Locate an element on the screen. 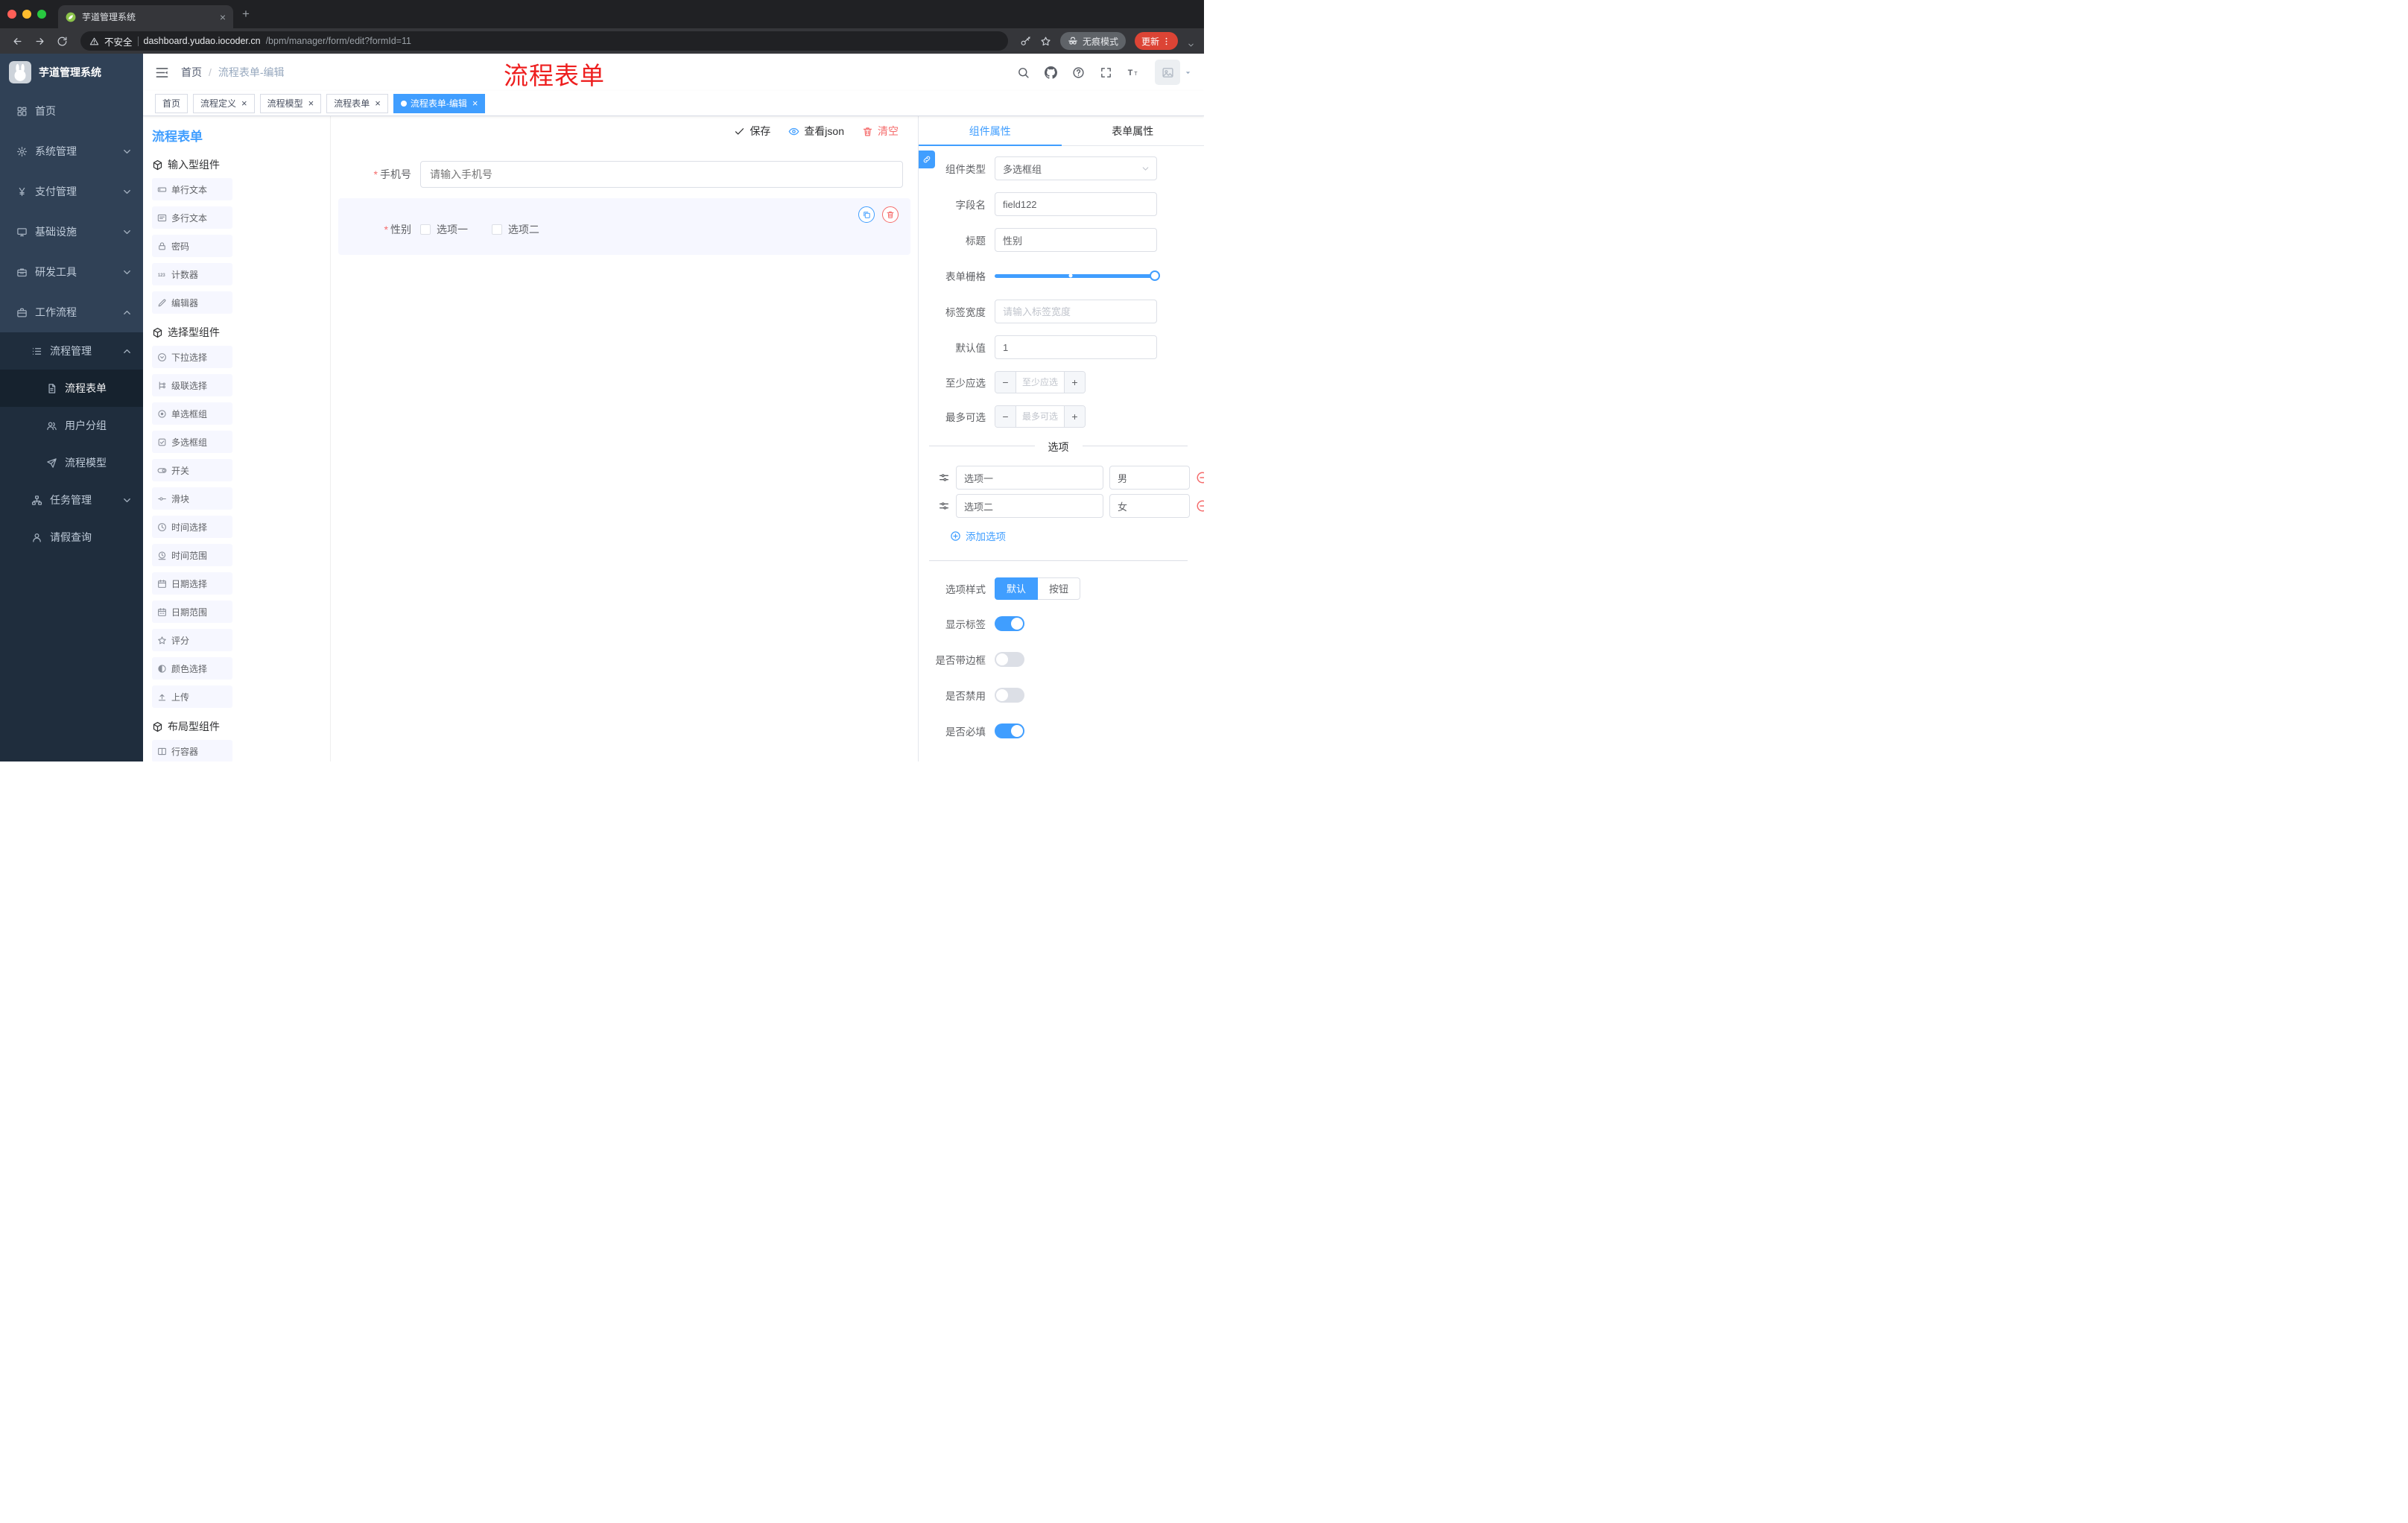 This screenshot has height=1523, width=2408. component-rate: 评分 is located at coordinates (192, 640).